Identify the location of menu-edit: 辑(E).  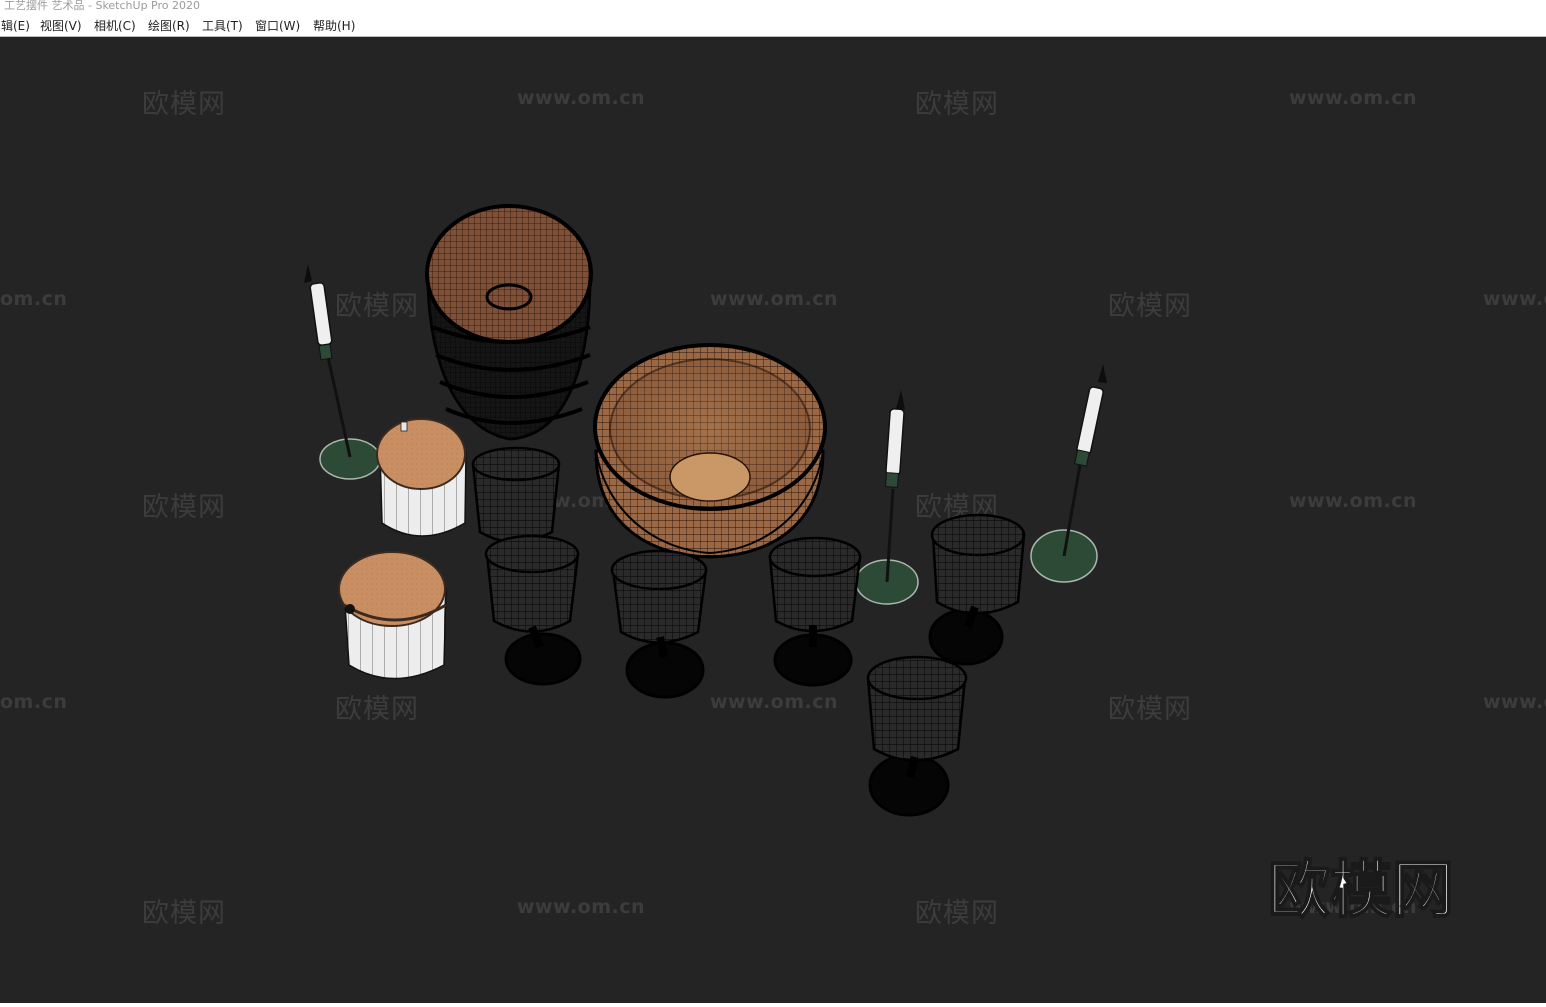
(15, 25).